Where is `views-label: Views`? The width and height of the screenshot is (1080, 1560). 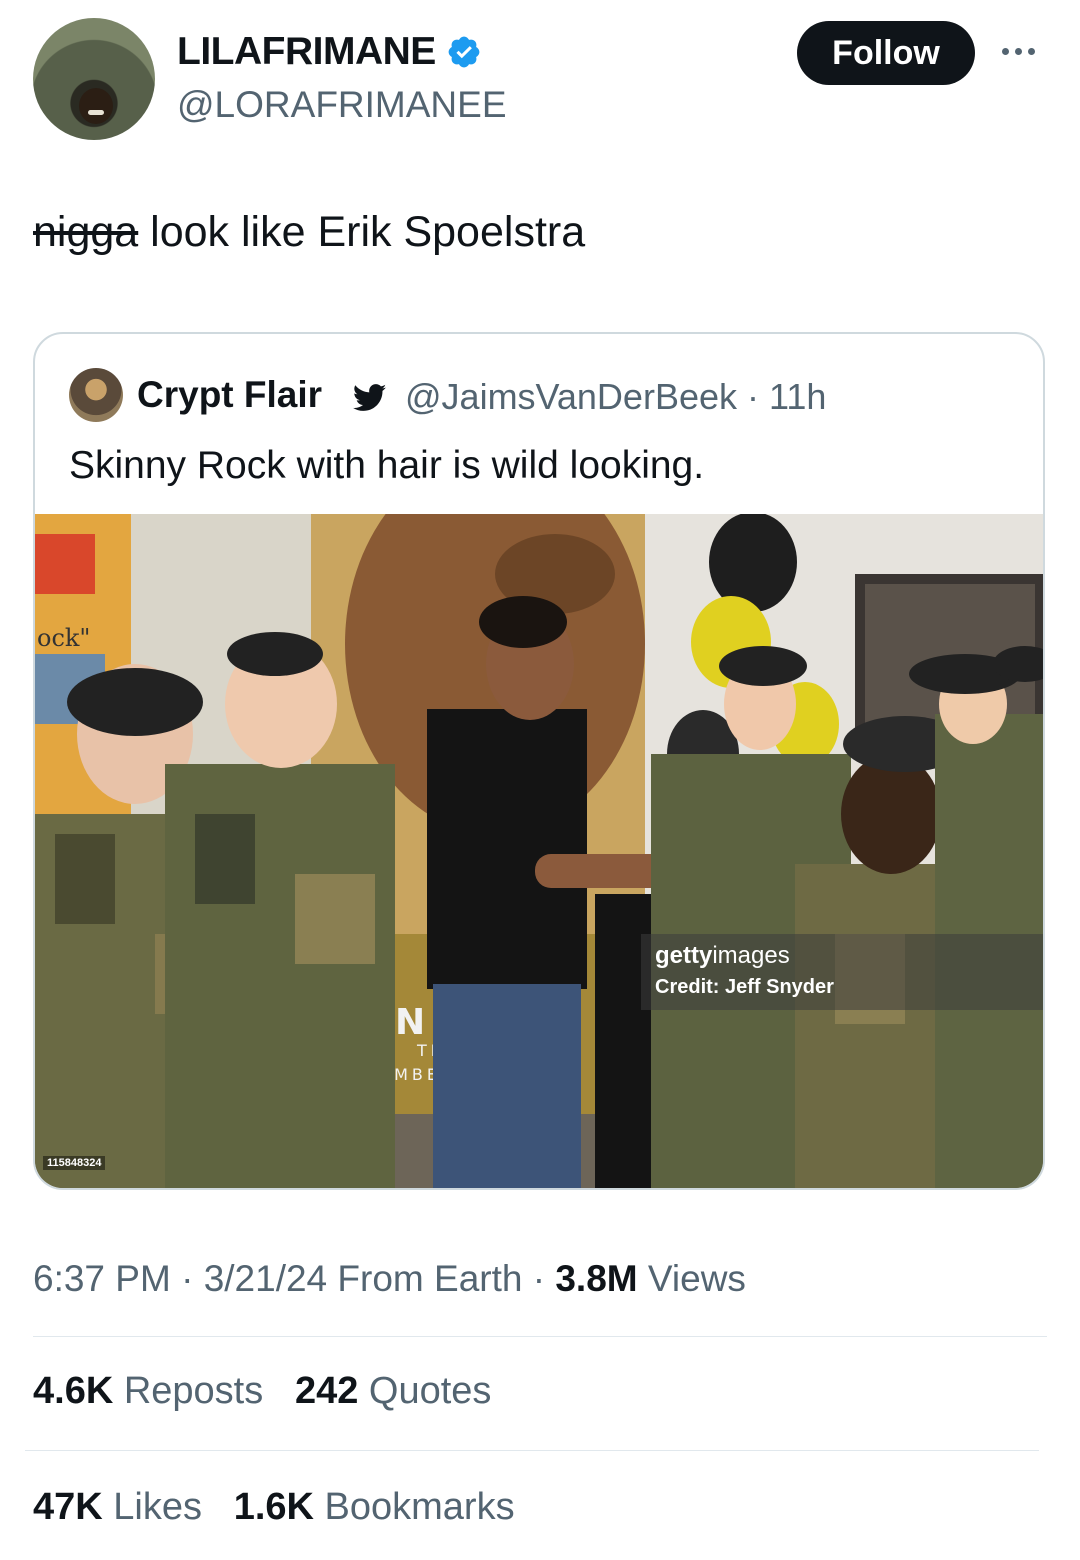
views-label: Views is located at coordinates (691, 1278).